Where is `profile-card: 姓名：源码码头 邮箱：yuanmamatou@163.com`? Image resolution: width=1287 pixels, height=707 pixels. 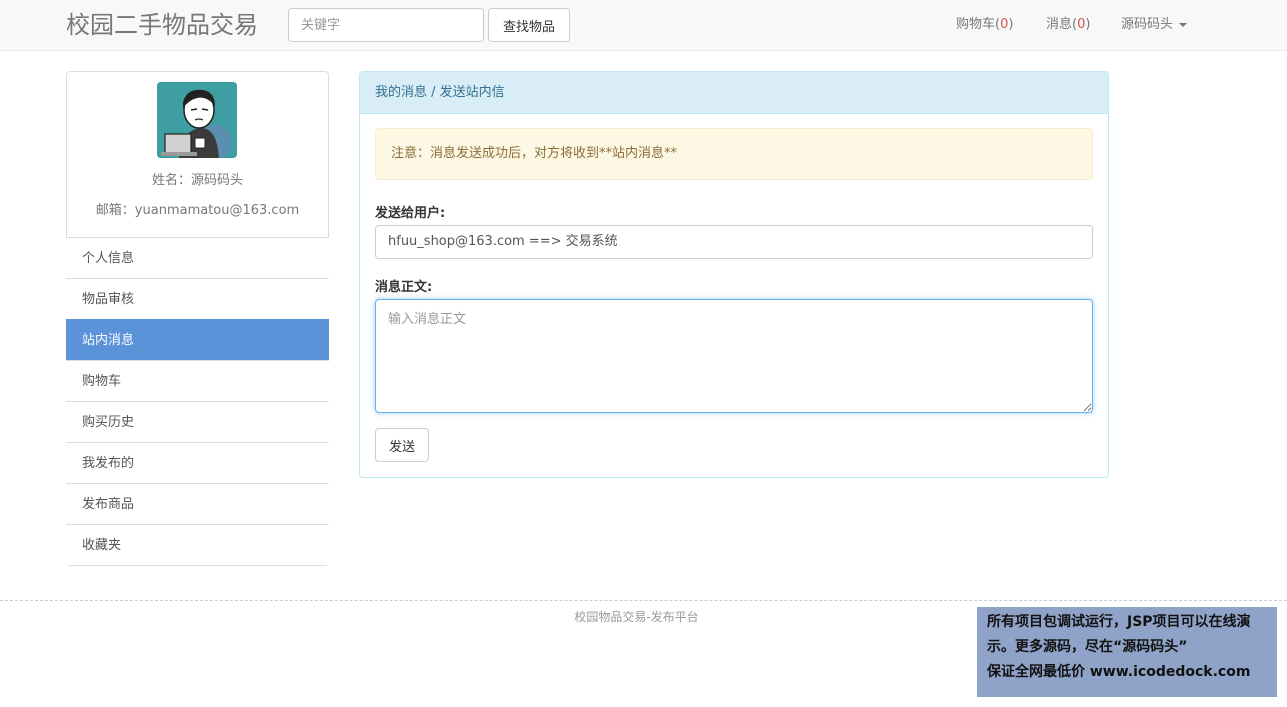
profile-card: 姓名：源码码头 邮箱：yuanmamatou@163.com is located at coordinates (197, 155).